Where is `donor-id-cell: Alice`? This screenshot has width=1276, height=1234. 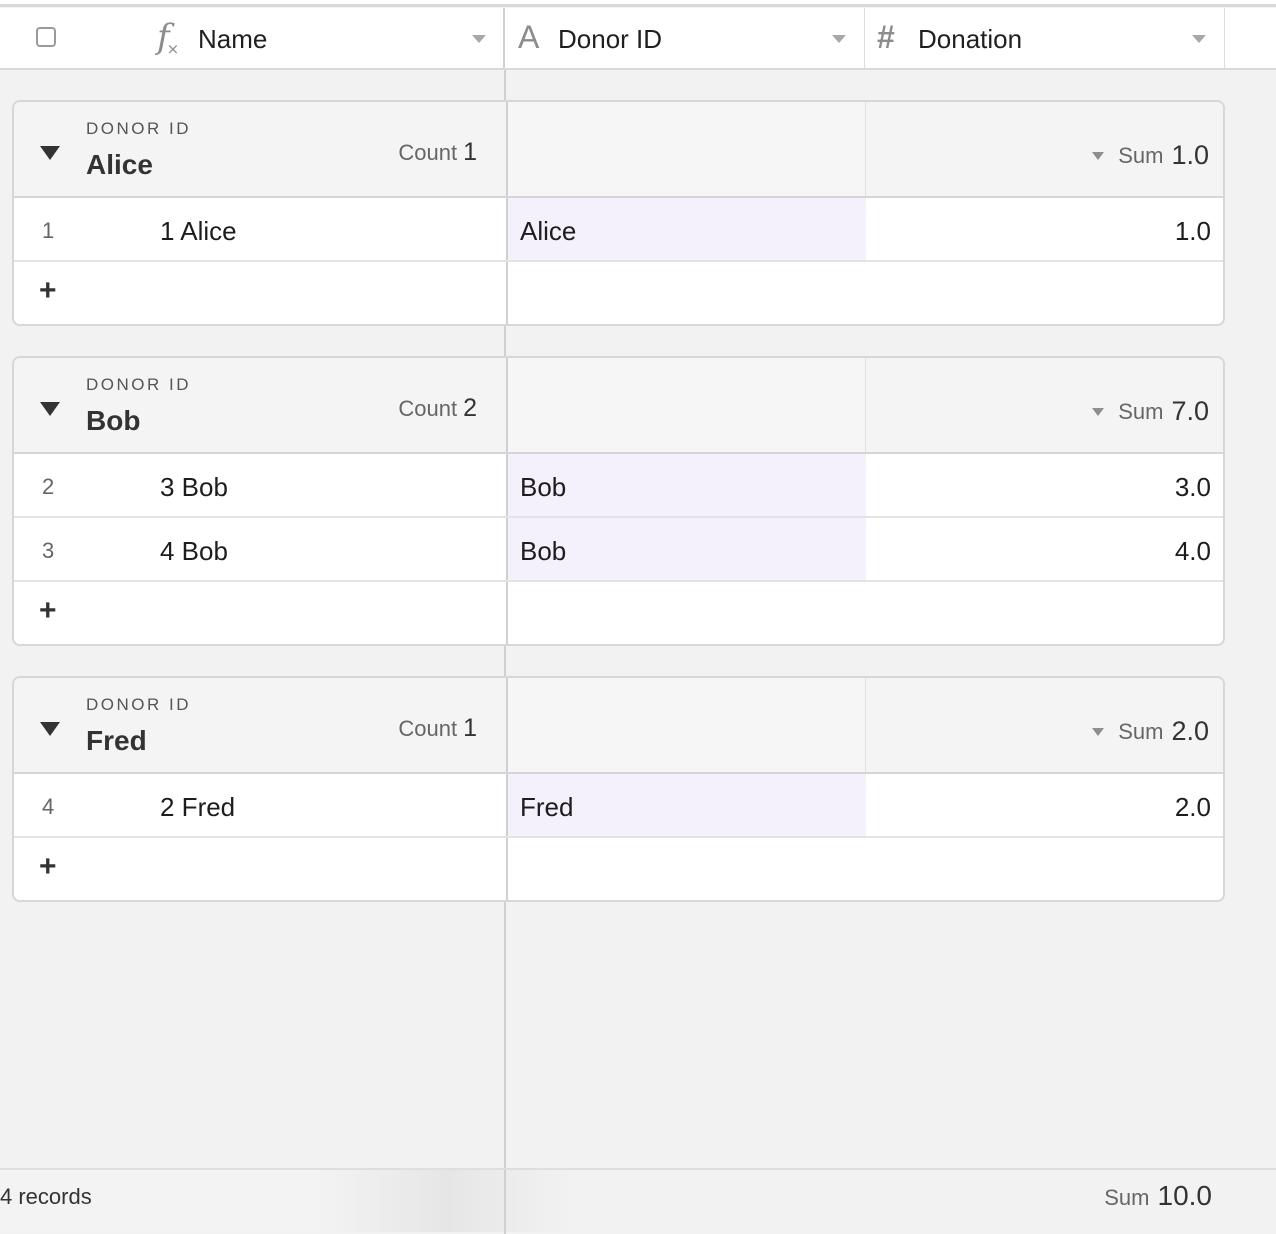
donor-id-cell: Alice is located at coordinates (686, 229).